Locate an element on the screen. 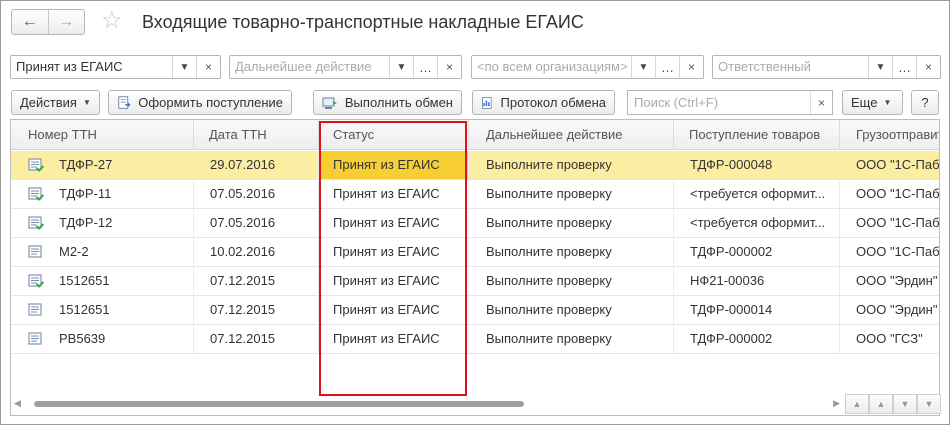  scrollbar-thumb is located at coordinates (279, 404).